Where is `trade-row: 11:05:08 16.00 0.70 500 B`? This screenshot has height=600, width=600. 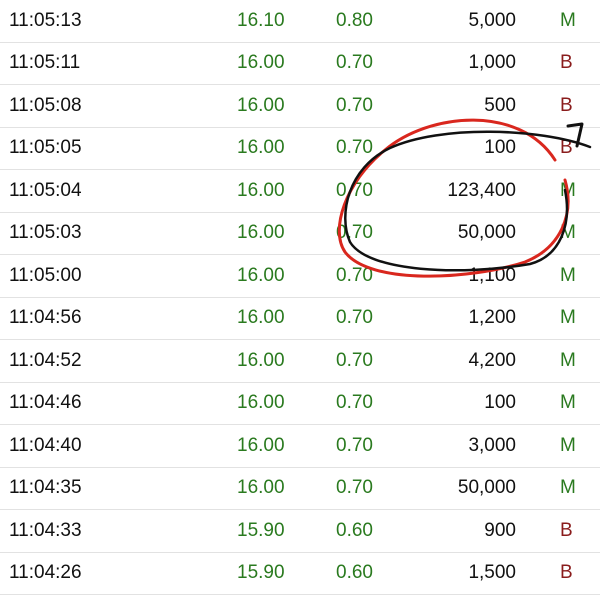
trade-row: 11:05:08 16.00 0.70 500 B is located at coordinates (300, 106).